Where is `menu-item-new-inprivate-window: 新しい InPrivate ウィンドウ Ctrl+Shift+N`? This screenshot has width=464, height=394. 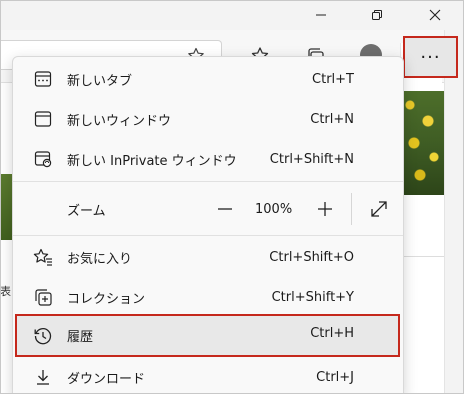 menu-item-new-inprivate-window: 新しい InPrivate ウィンドウ Ctrl+Shift+N is located at coordinates (208, 159).